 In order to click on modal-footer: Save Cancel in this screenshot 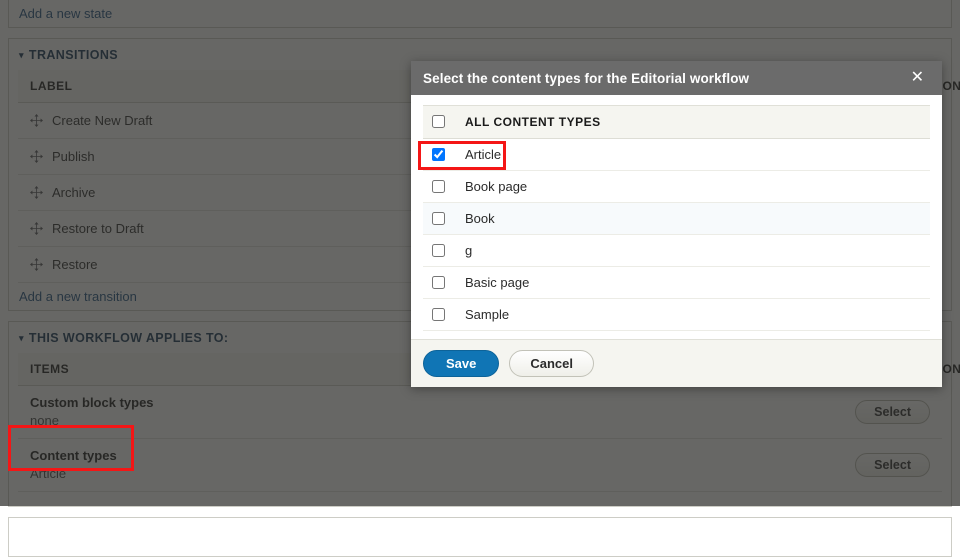, I will do `click(676, 363)`.